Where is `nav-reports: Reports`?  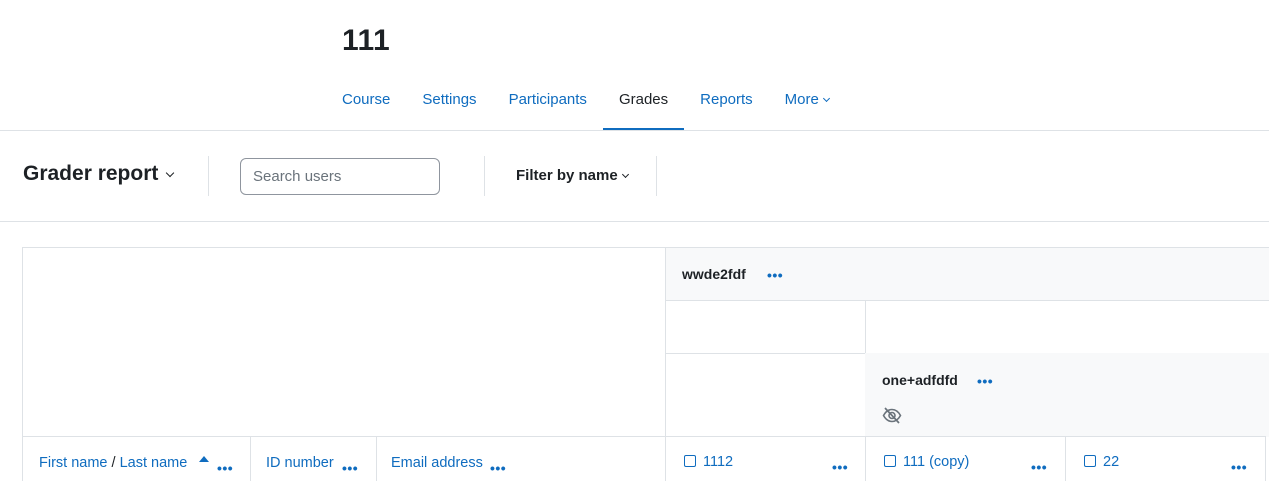
nav-reports: Reports is located at coordinates (726, 105).